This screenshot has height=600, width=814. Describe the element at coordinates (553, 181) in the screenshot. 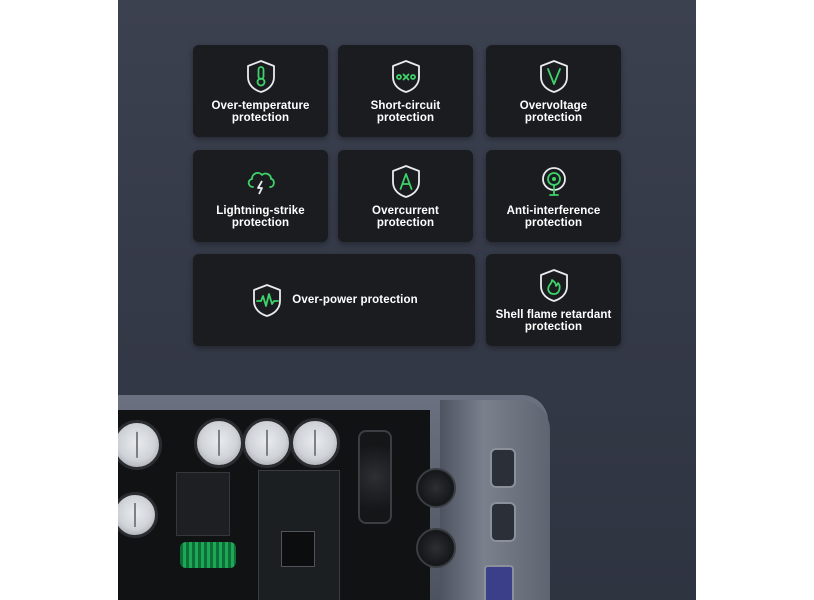

I see `signal-interference-icon` at that location.